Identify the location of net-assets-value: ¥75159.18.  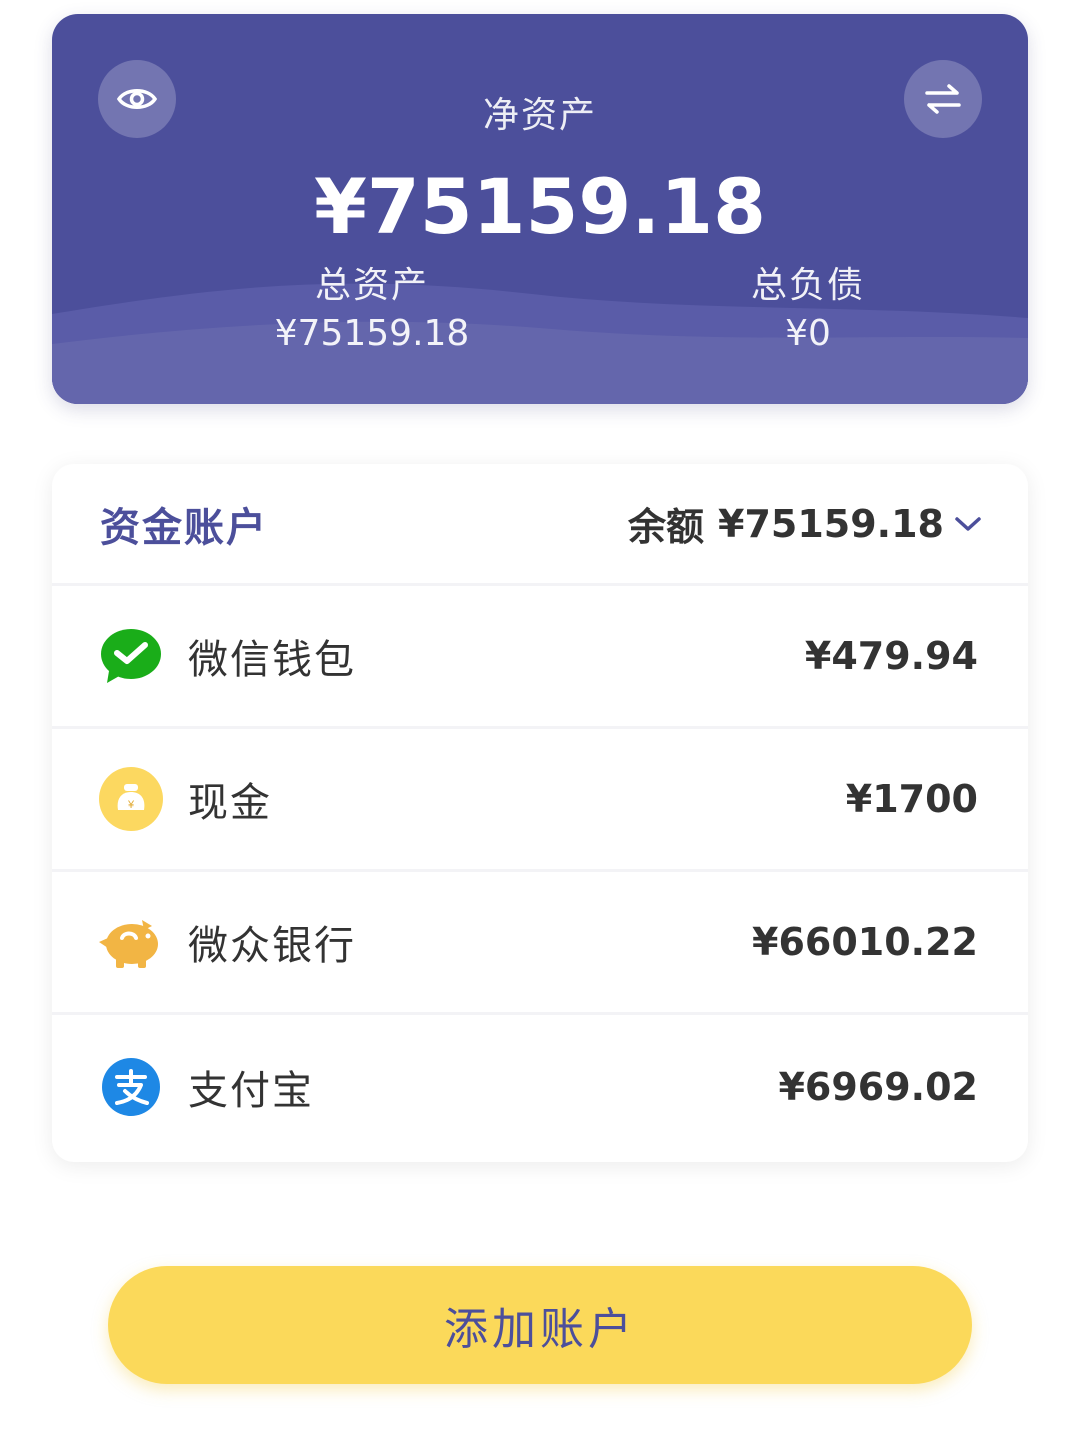
(540, 206).